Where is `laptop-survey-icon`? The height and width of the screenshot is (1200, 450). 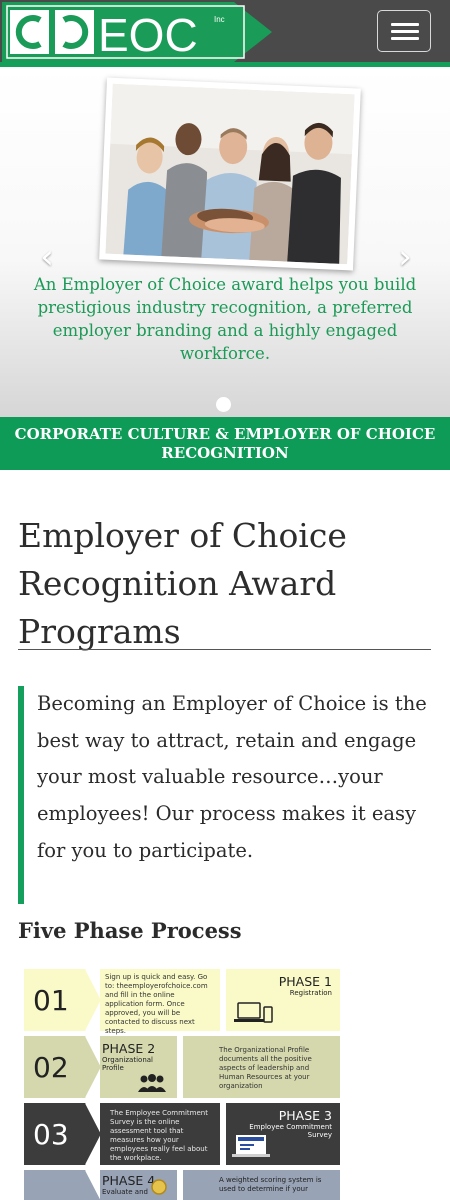
laptop-survey-icon is located at coordinates (251, 1146).